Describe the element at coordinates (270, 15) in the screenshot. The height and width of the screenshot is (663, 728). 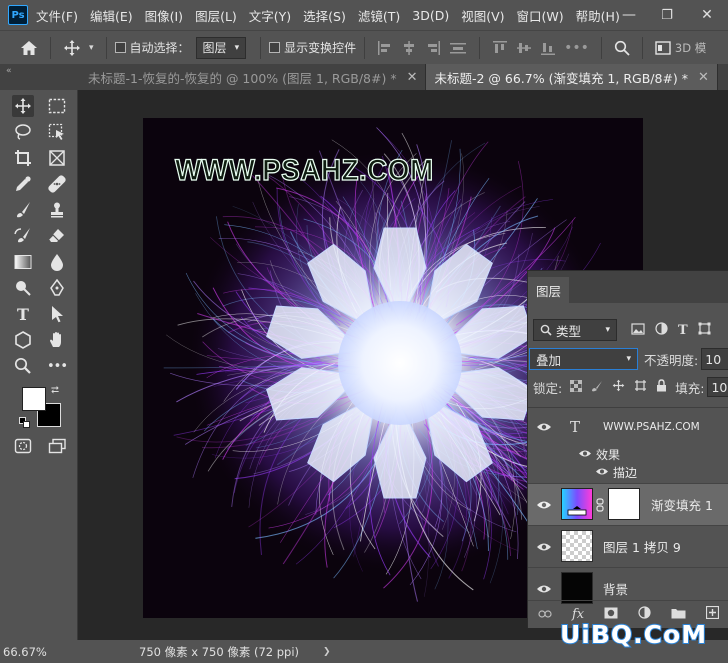
I see `menu-type: 文字(Y)` at that location.